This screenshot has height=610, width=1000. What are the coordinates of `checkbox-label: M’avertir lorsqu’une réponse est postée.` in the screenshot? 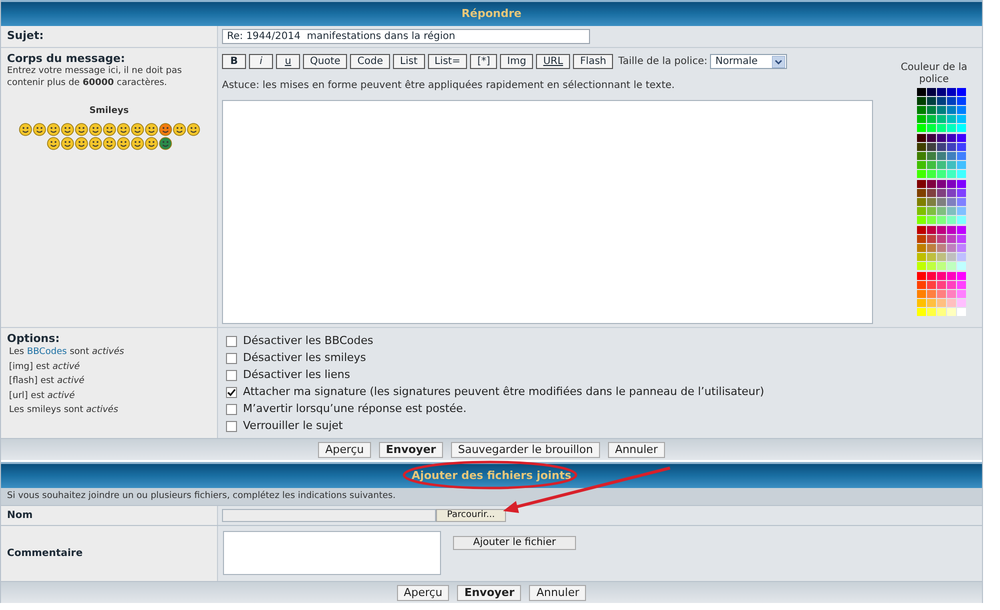 It's located at (354, 409).